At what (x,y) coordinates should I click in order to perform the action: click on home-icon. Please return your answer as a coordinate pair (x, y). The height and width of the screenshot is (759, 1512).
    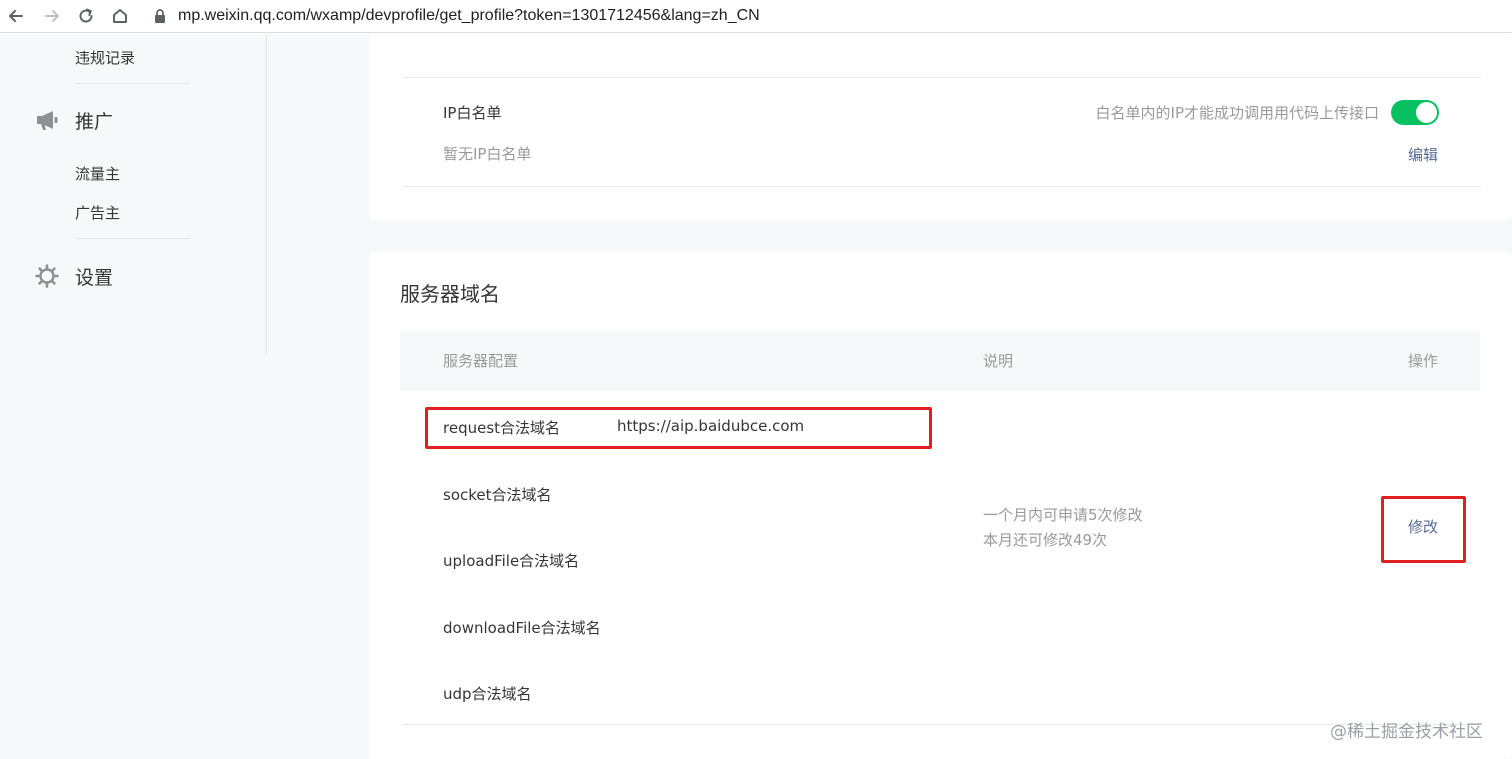
    Looking at the image, I should click on (120, 16).